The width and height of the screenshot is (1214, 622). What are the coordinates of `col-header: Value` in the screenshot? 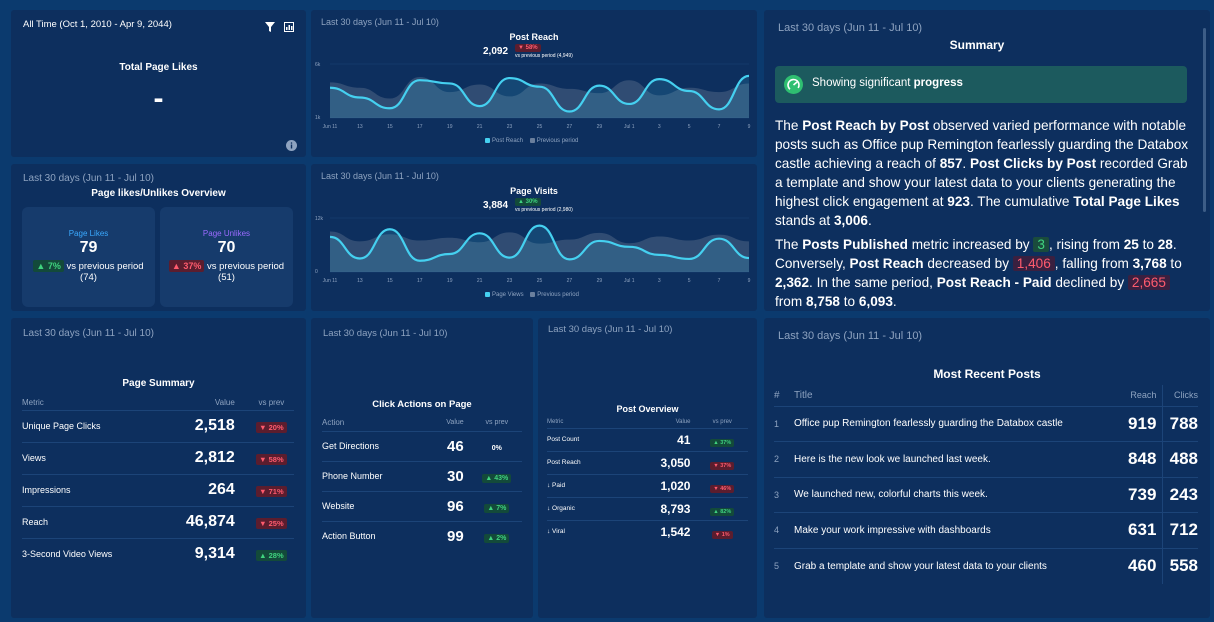 It's located at (455, 423).